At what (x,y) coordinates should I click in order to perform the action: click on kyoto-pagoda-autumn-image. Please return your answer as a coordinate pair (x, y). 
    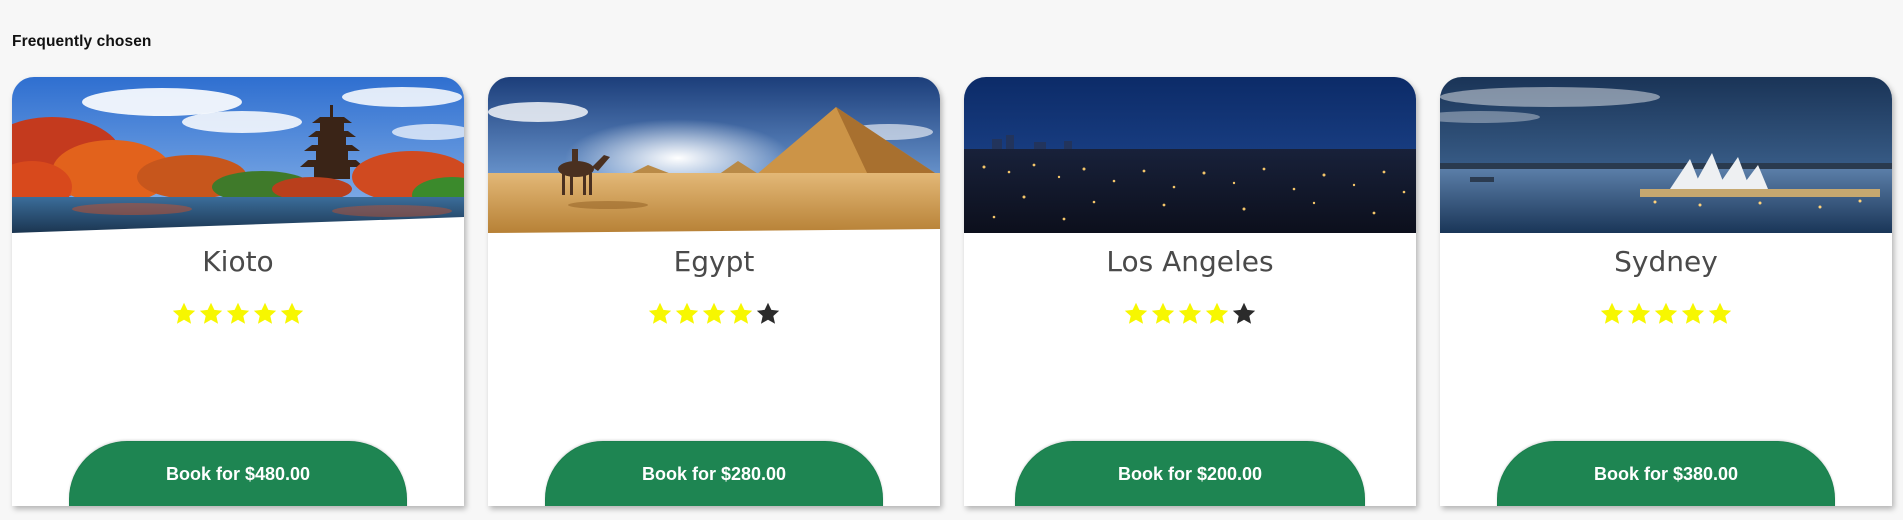
    Looking at the image, I should click on (238, 155).